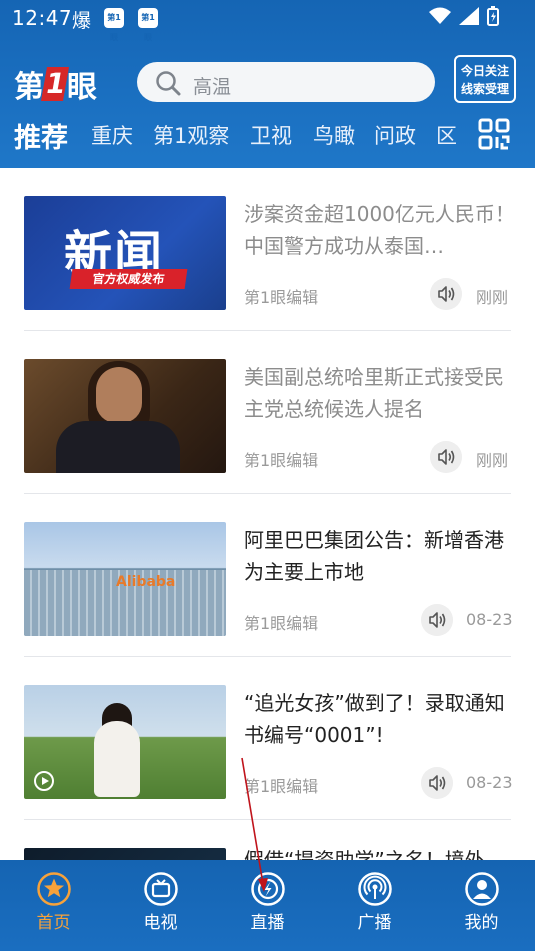 The image size is (535, 951). Describe the element at coordinates (374, 923) in the screenshot. I see `nav-label: 广播` at that location.